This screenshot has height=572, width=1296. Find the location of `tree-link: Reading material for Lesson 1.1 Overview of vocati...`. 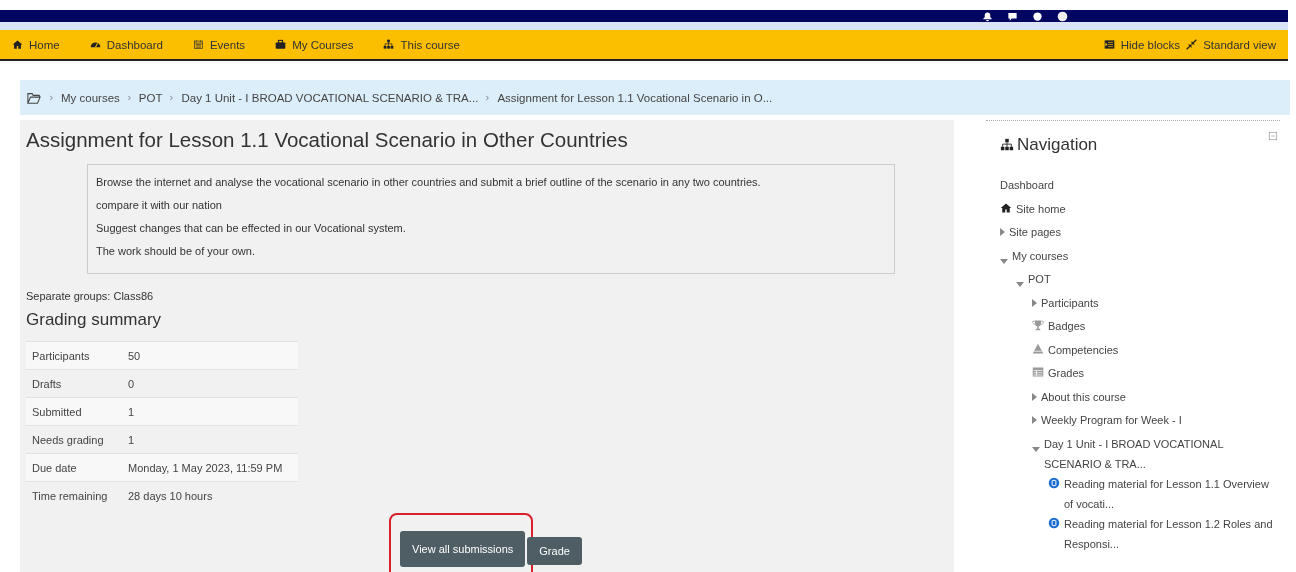

tree-link: Reading material for Lesson 1.1 Overview of vocati... is located at coordinates (1172, 493).